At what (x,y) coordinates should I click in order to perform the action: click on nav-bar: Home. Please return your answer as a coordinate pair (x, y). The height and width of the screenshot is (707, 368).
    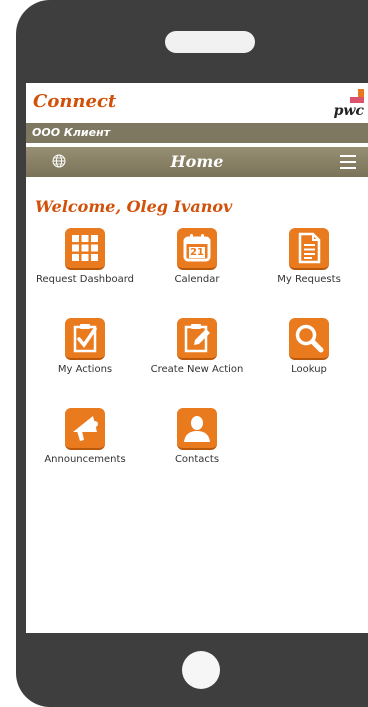
    Looking at the image, I should click on (197, 162).